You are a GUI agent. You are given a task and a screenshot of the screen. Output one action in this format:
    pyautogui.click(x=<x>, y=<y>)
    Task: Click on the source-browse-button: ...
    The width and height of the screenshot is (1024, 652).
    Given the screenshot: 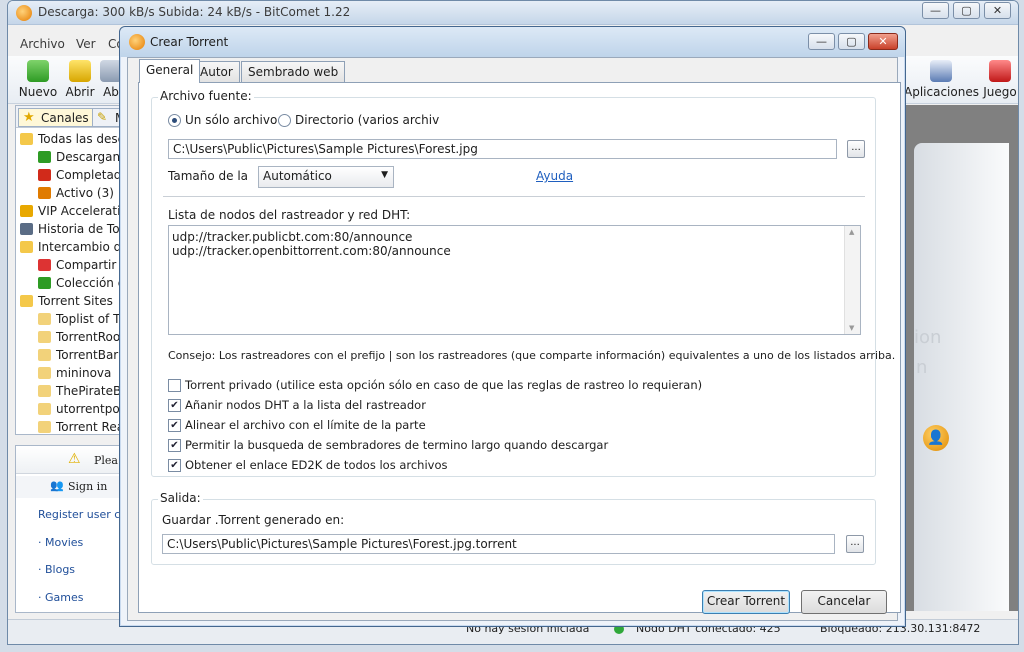 What is the action you would take?
    pyautogui.click(x=856, y=149)
    